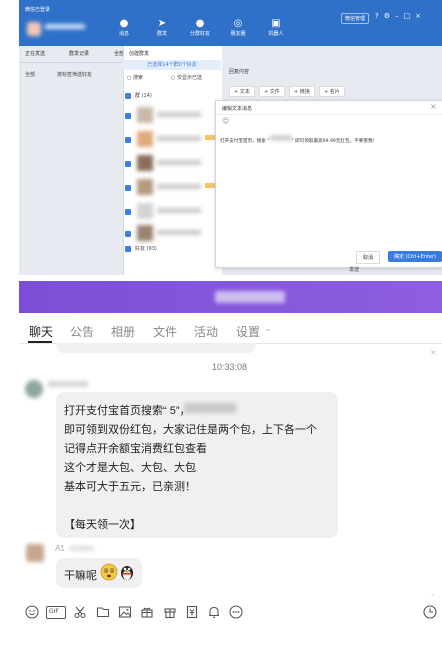 This screenshot has width=442, height=651. Describe the element at coordinates (127, 573) in the screenshot. I see `penguin-icon` at that location.